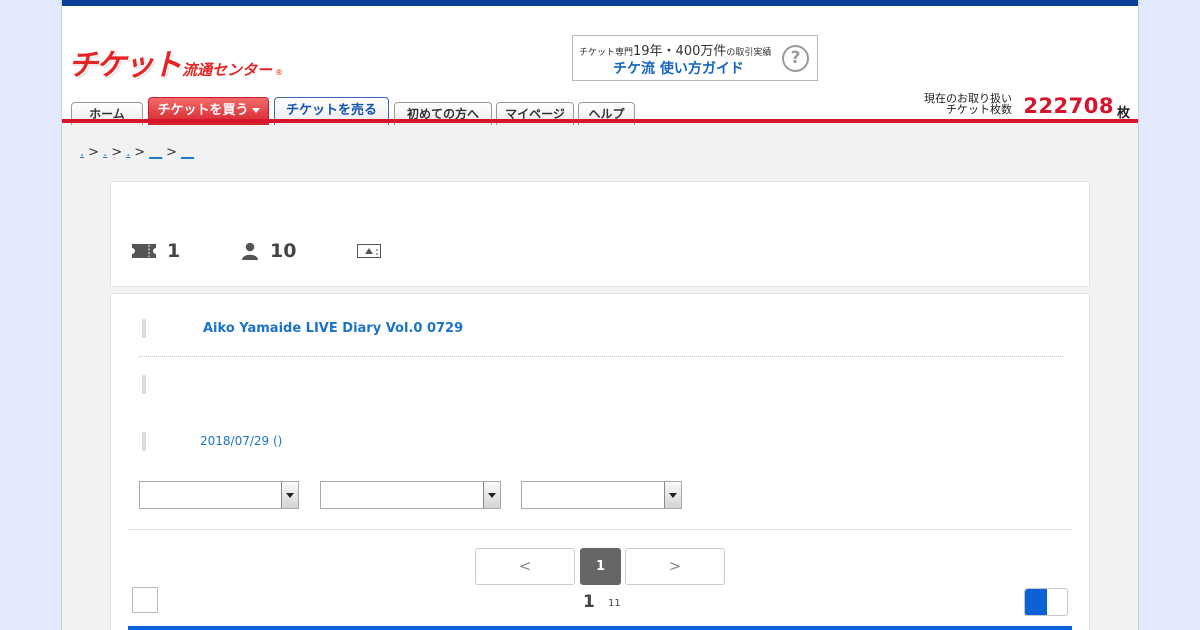 Image resolution: width=1200 pixels, height=630 pixels. I want to click on image-stat, so click(369, 251).